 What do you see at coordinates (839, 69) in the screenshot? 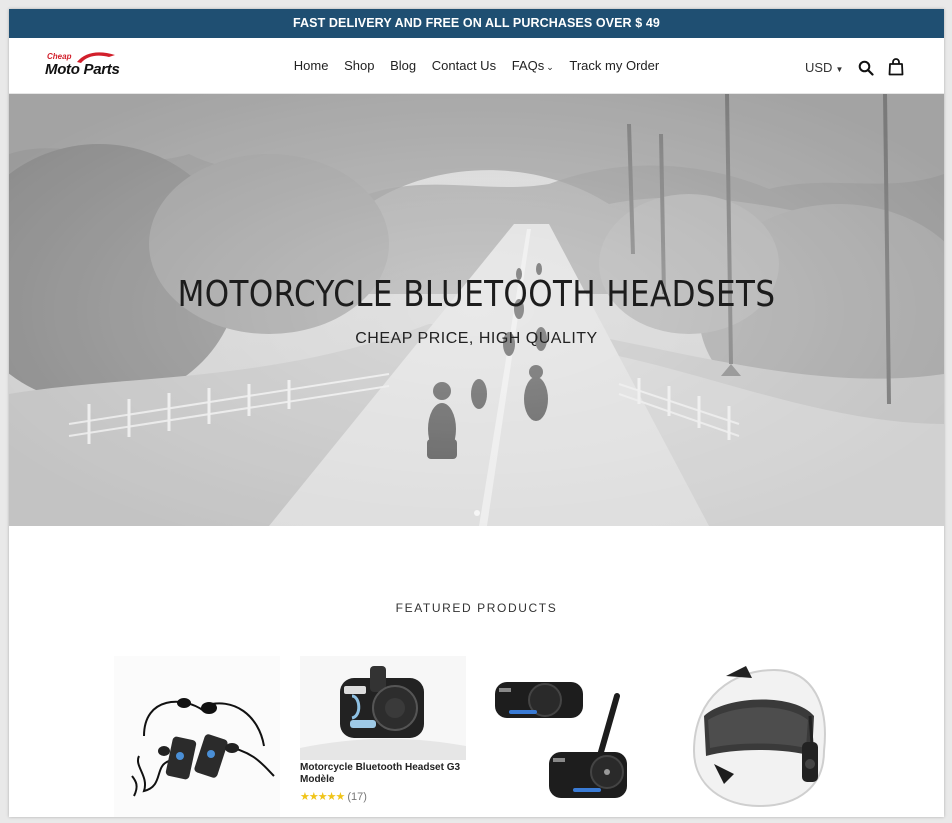
I see `currency-caret-icon: ▼` at bounding box center [839, 69].